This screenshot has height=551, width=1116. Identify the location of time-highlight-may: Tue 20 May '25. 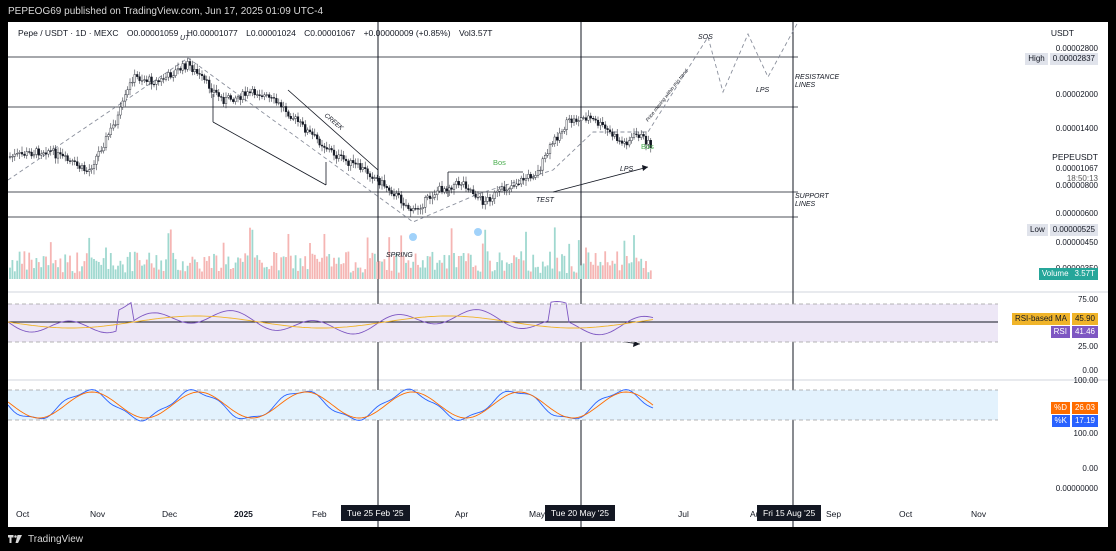
(580, 513).